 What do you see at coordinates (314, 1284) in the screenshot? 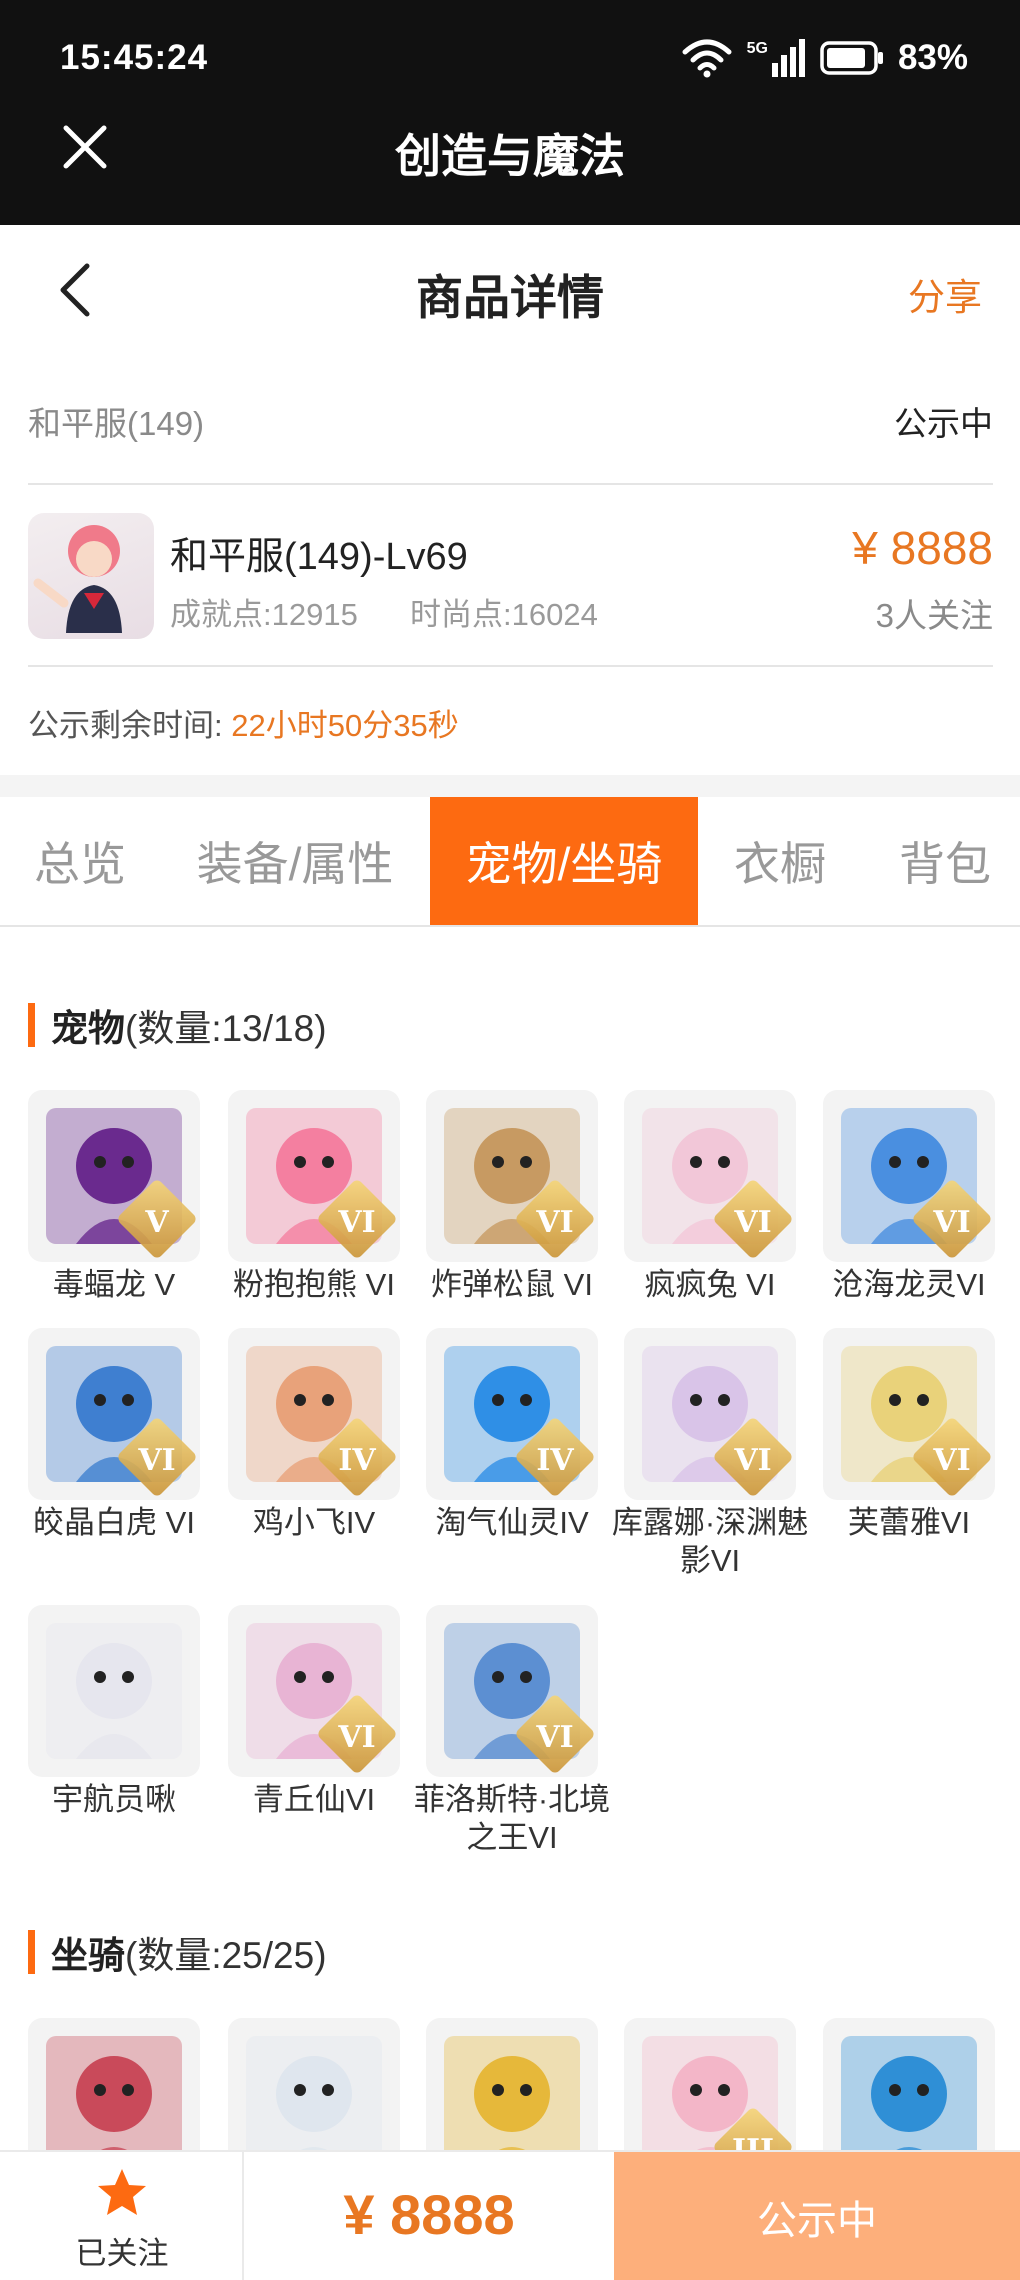
I see `item-name: 粉抱抱熊 VI` at bounding box center [314, 1284].